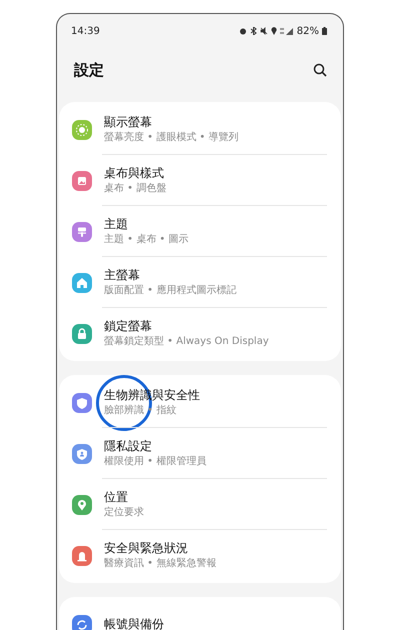  What do you see at coordinates (134, 173) in the screenshot?
I see `item-title: 桌布與樣式` at bounding box center [134, 173].